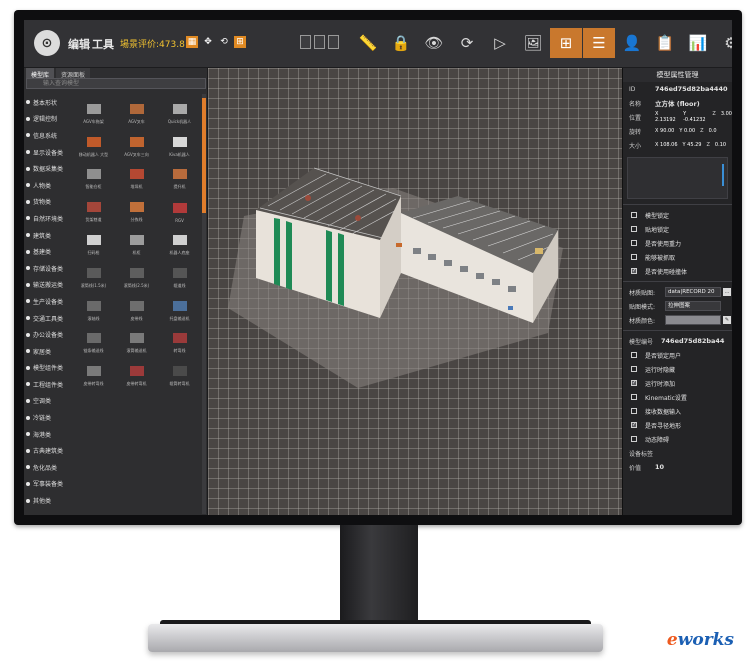  What do you see at coordinates (93, 340) in the screenshot?
I see `model-item: 链条输送线` at bounding box center [93, 340].